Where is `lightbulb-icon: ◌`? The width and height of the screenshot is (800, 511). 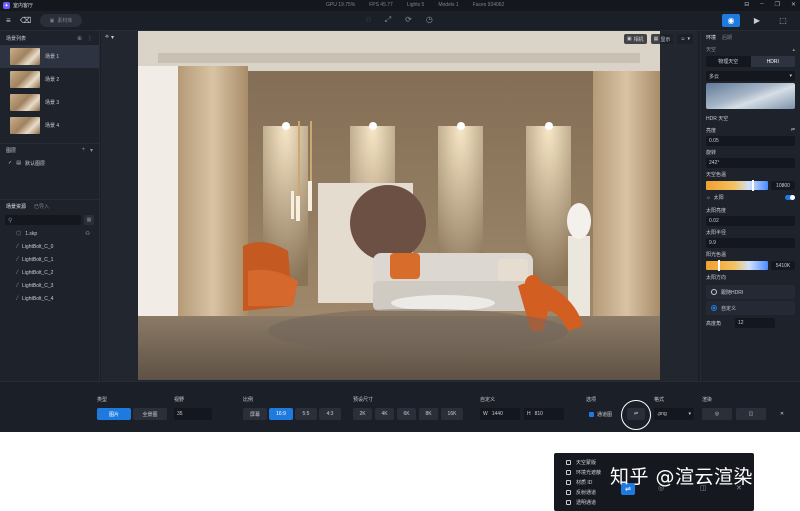 lightbulb-icon: ◌ is located at coordinates (368, 20).